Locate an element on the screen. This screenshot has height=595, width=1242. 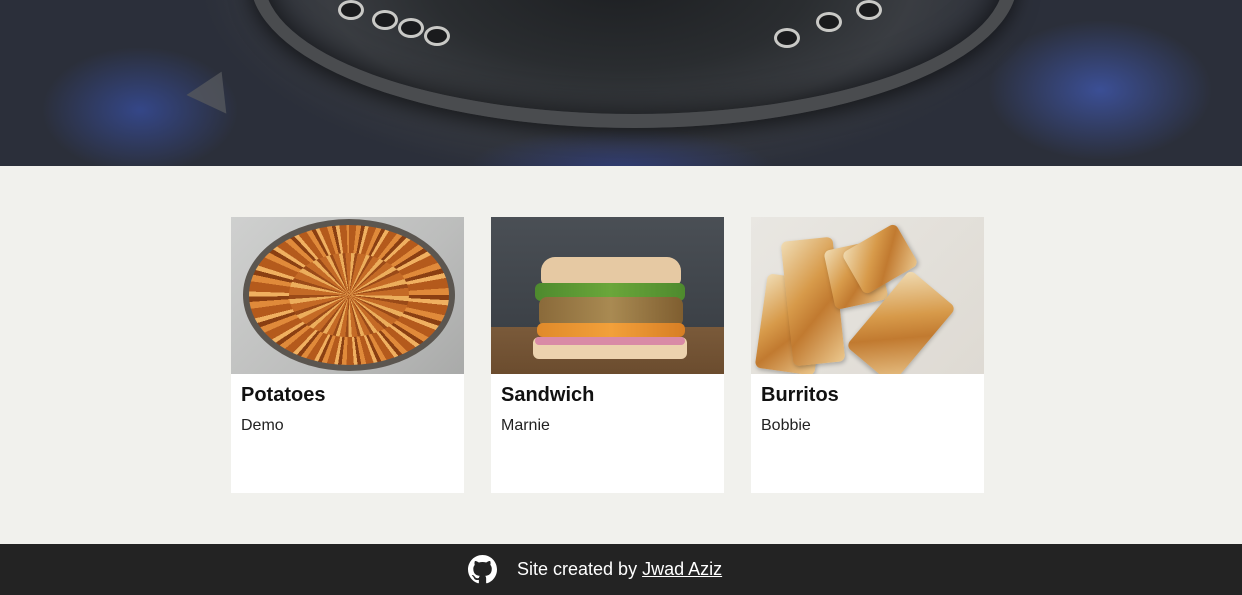
recipe-card-burritos: Burritos Bobbie is located at coordinates (867, 355).